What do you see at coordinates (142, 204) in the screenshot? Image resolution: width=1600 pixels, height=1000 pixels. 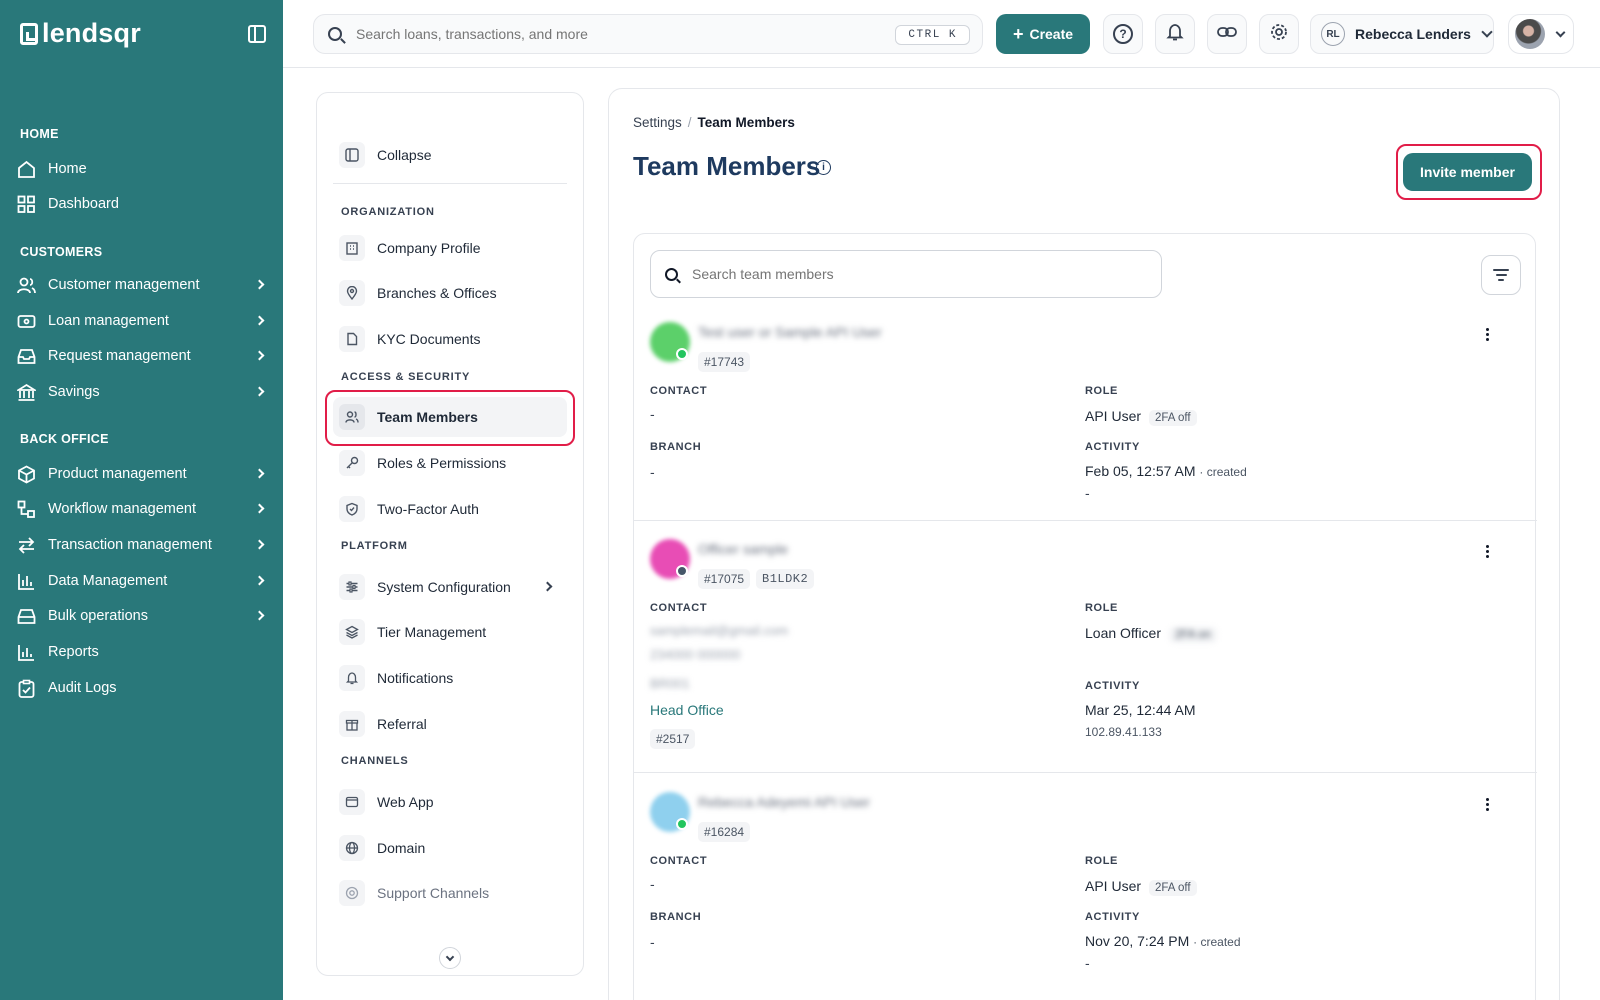 I see `sidebar-item-dashboard: Dashboard` at bounding box center [142, 204].